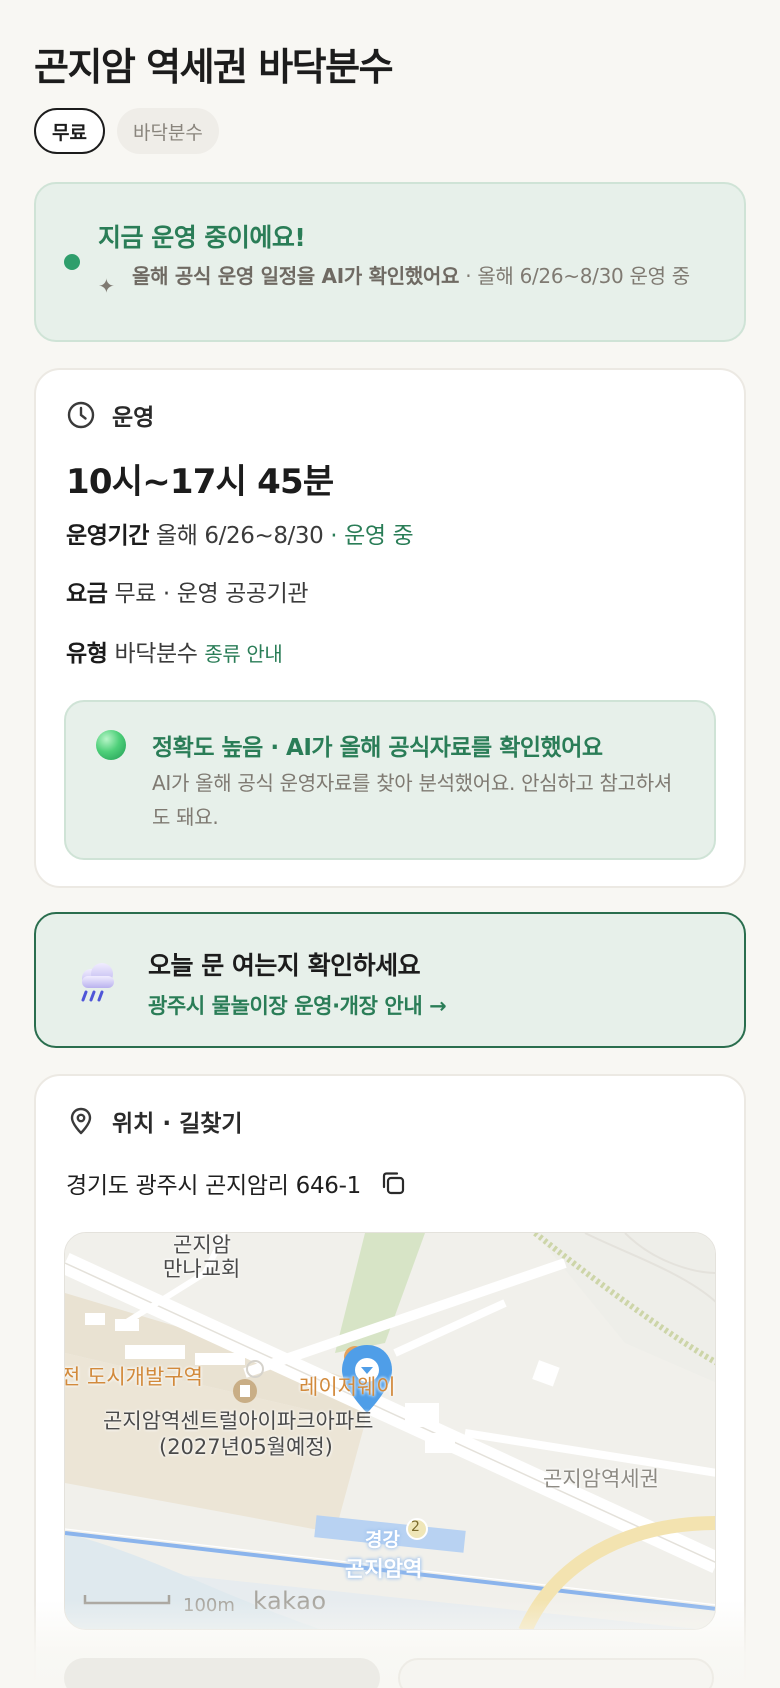 This screenshot has height=1688, width=780. What do you see at coordinates (69, 131) in the screenshot?
I see `tag-free: 무료` at bounding box center [69, 131].